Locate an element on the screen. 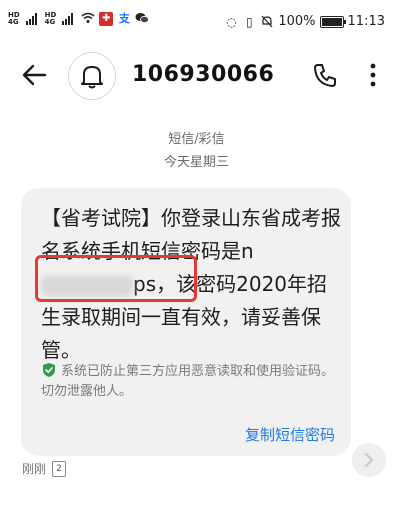  date-divider: 今天星期三 is located at coordinates (196, 162).